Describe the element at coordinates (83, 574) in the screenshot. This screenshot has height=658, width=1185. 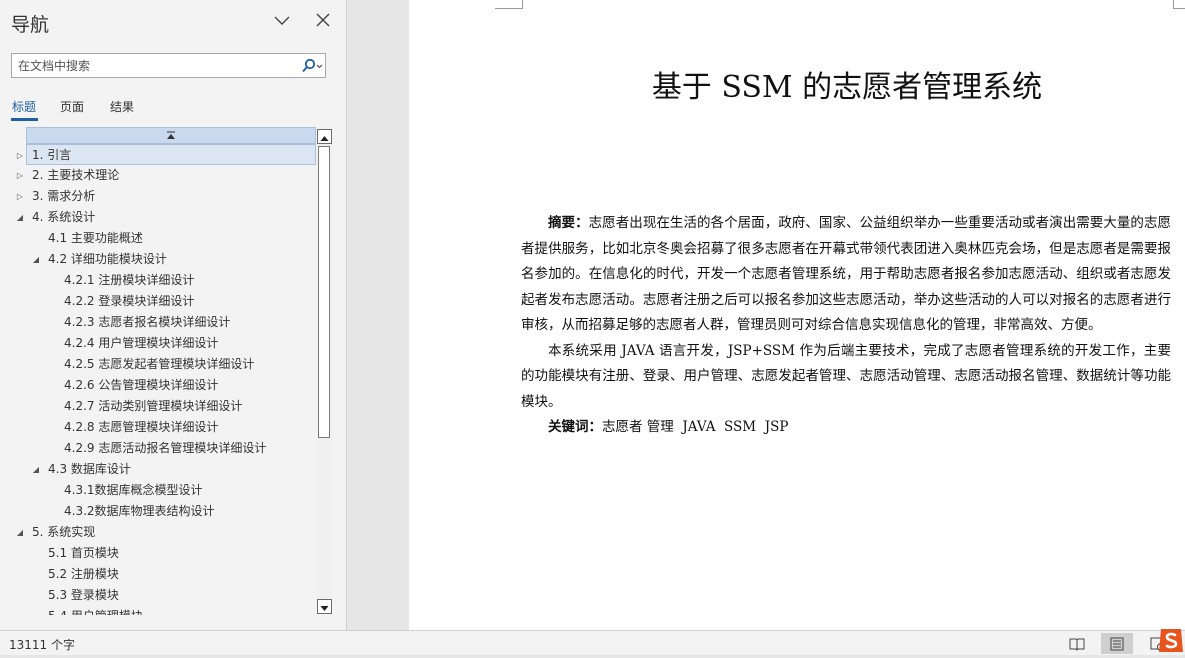
I see `heading-label: 5.2 注册模块` at that location.